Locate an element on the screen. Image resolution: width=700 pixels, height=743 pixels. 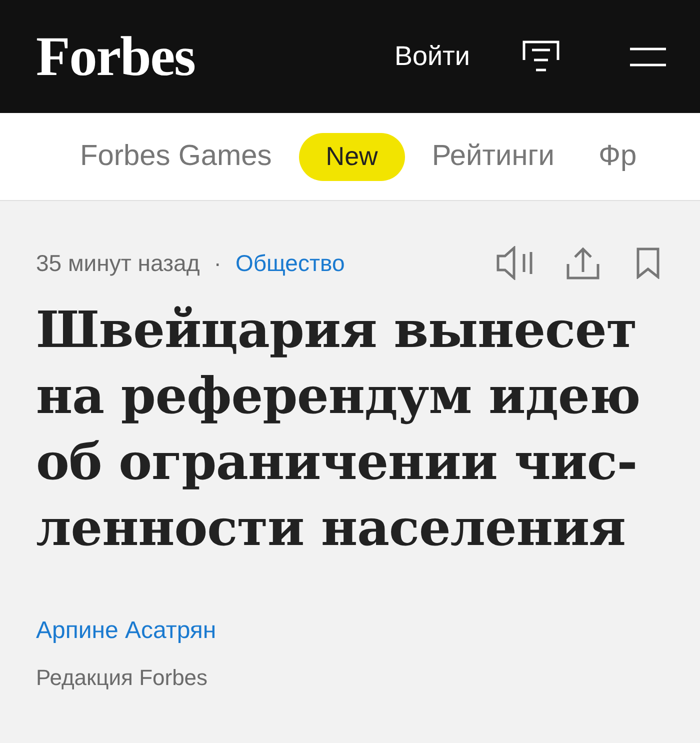
share-icon is located at coordinates (583, 263).